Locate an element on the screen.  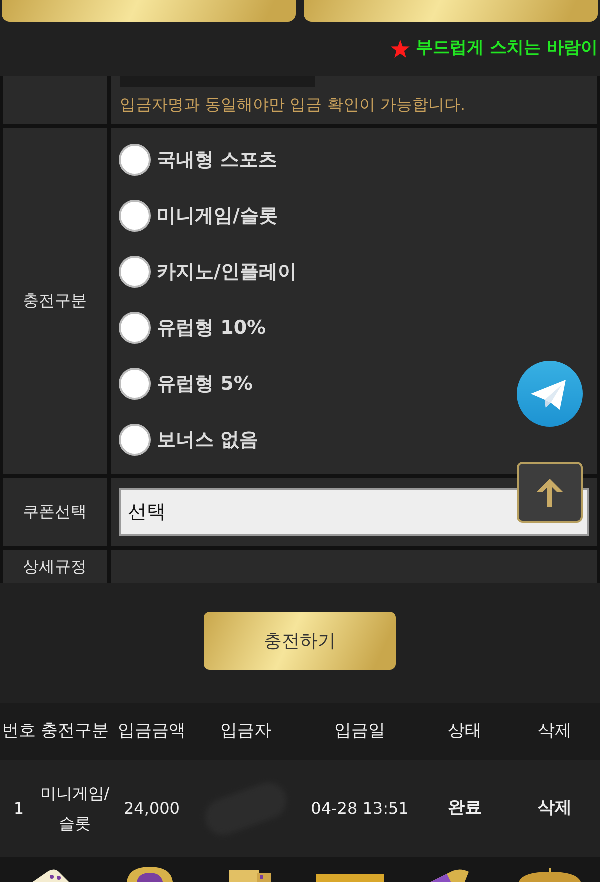
crystal-icon is located at coordinates (450, 875).